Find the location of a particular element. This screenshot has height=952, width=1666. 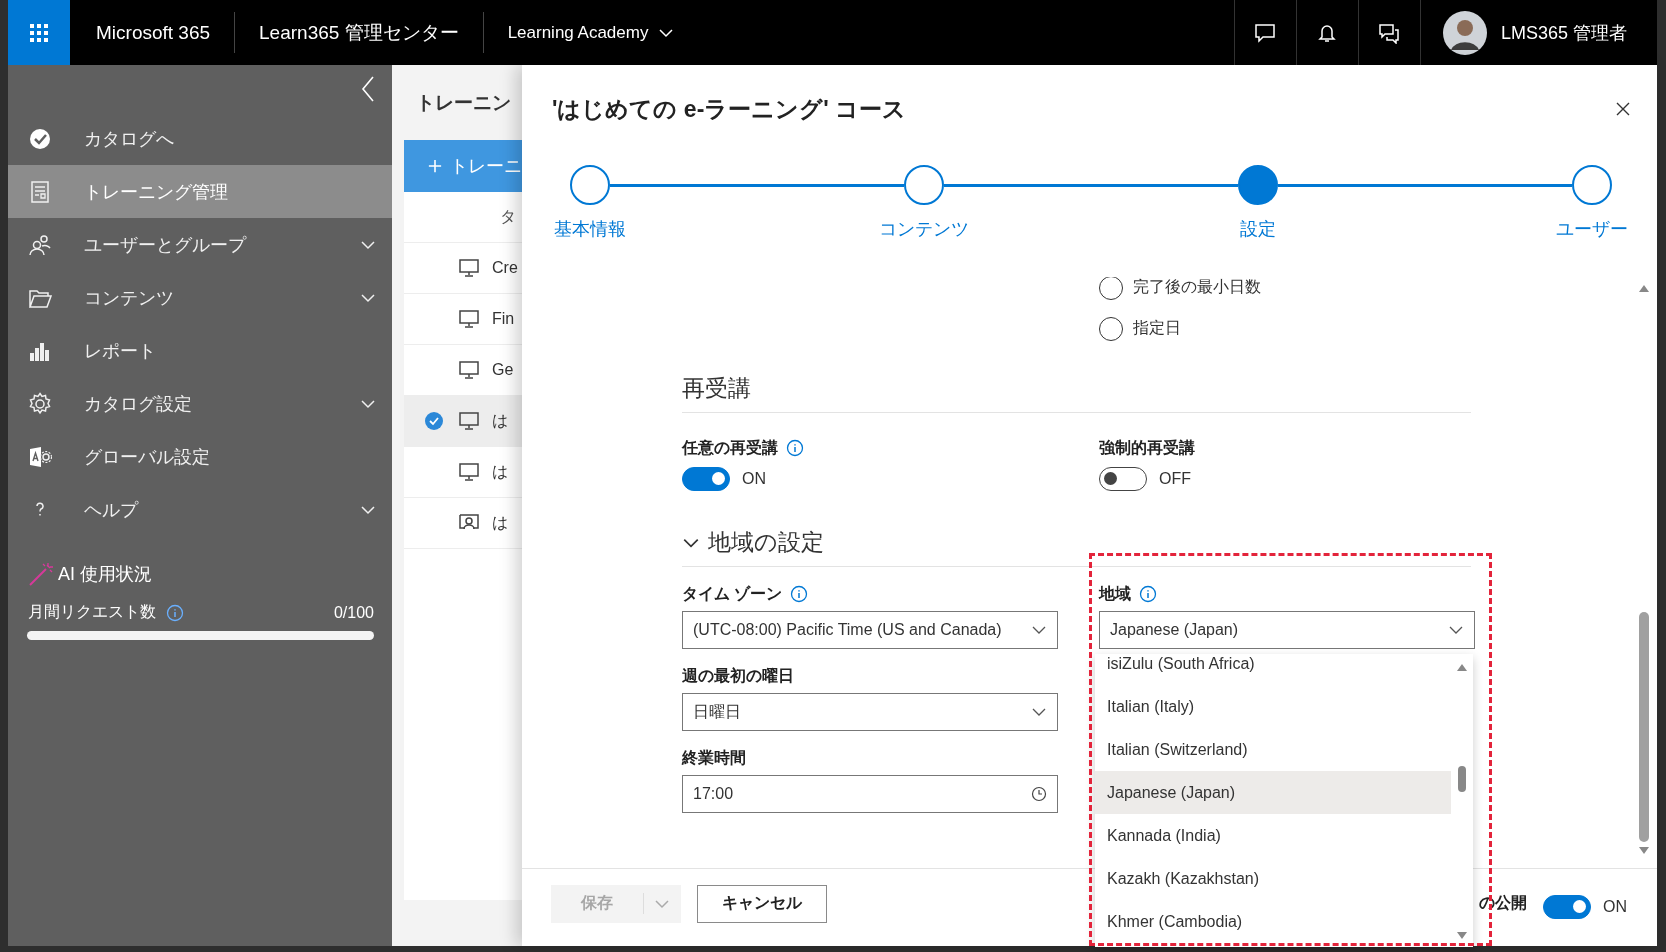

section-title: AI 使用状況 is located at coordinates (105, 574).